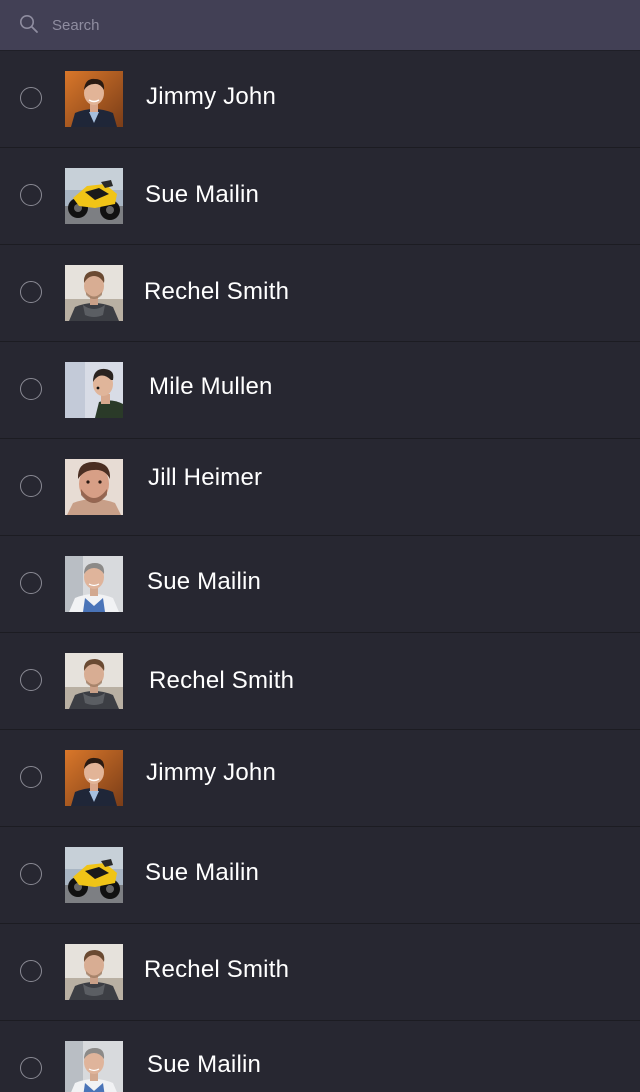 The height and width of the screenshot is (1092, 640). Describe the element at coordinates (332, 25) in the screenshot. I see `search-input` at that location.